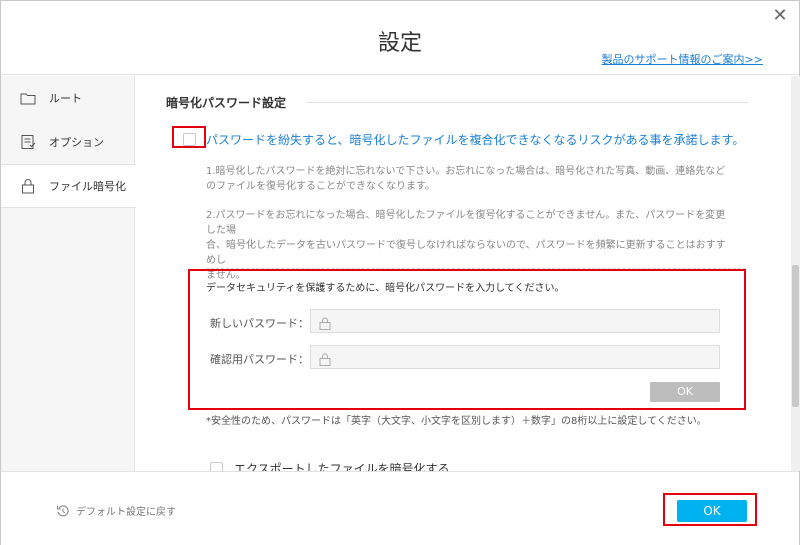  What do you see at coordinates (226, 103) in the screenshot?
I see `section-title: 暗号化パスワード設定` at bounding box center [226, 103].